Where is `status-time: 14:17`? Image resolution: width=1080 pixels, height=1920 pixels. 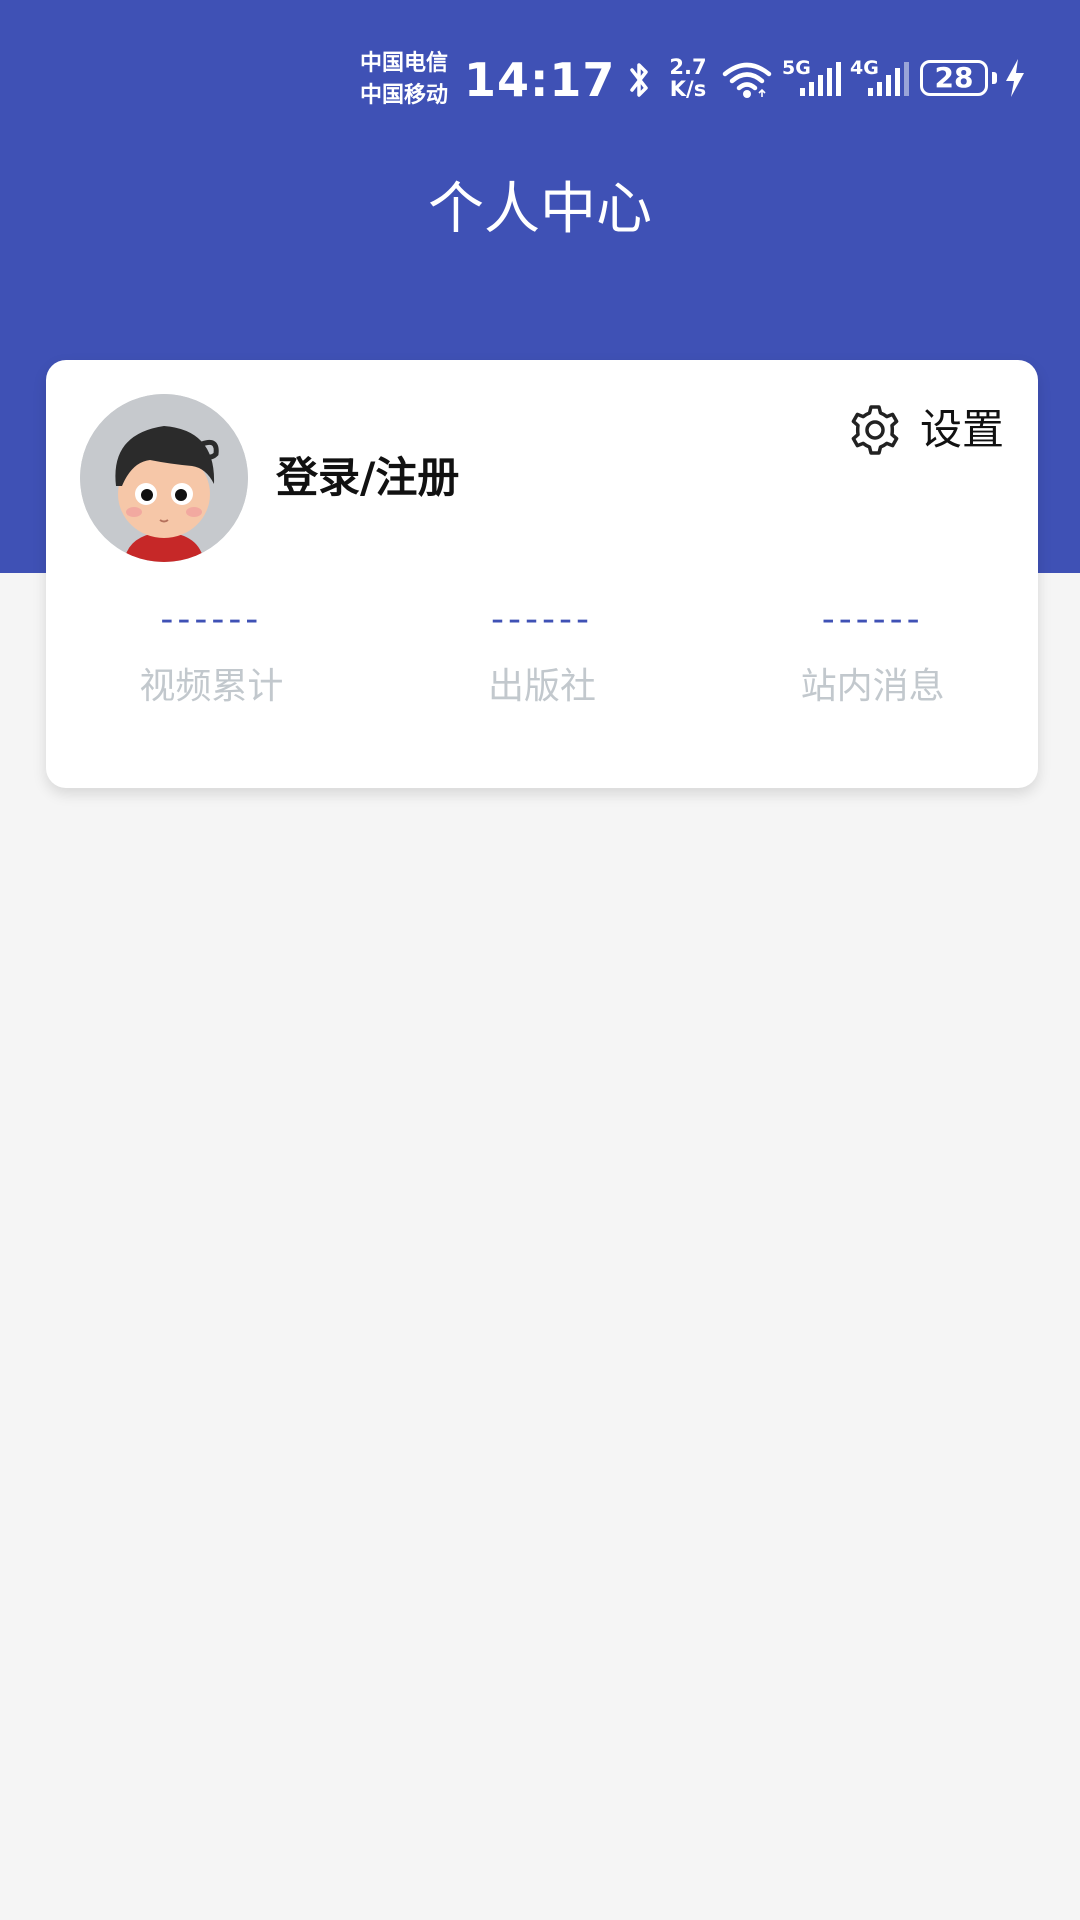 status-time: 14:17 is located at coordinates (540, 80).